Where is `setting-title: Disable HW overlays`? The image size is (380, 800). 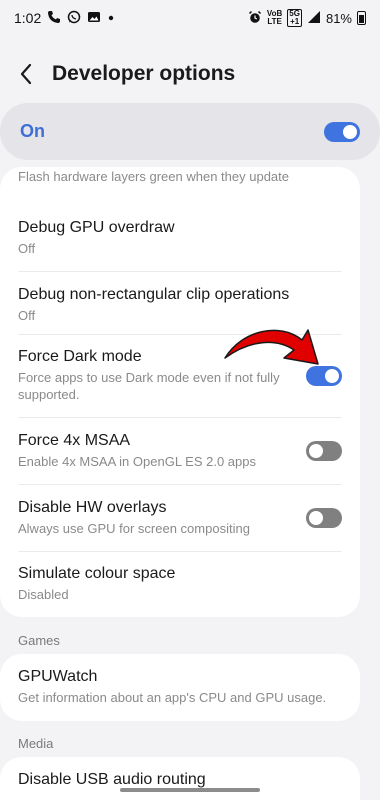
setting-title: Disable HW overlays is located at coordinates (92, 507).